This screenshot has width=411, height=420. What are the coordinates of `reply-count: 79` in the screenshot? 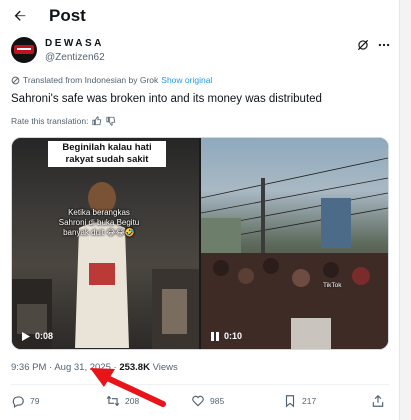 It's located at (35, 401).